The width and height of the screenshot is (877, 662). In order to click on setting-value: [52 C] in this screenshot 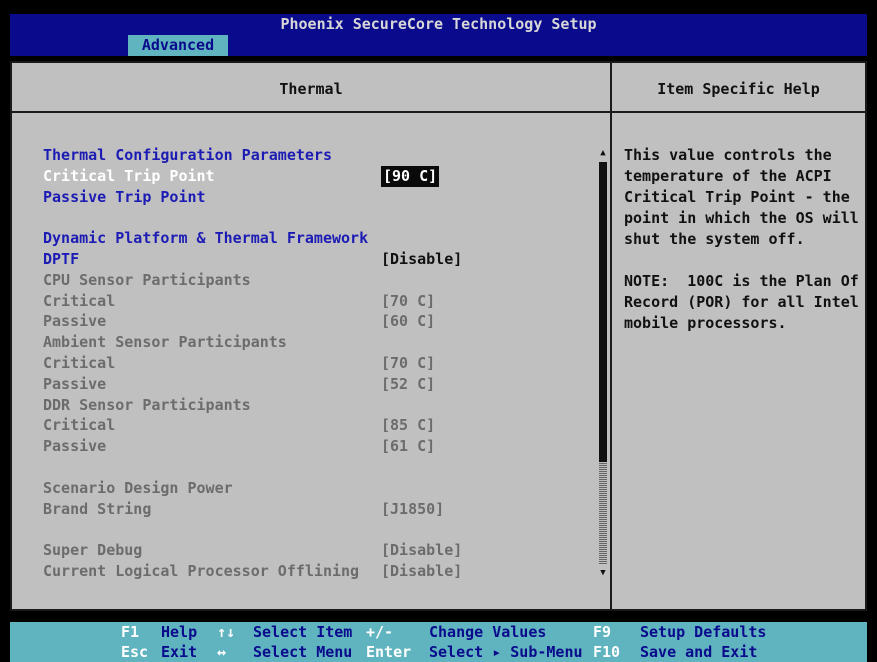, I will do `click(408, 384)`.